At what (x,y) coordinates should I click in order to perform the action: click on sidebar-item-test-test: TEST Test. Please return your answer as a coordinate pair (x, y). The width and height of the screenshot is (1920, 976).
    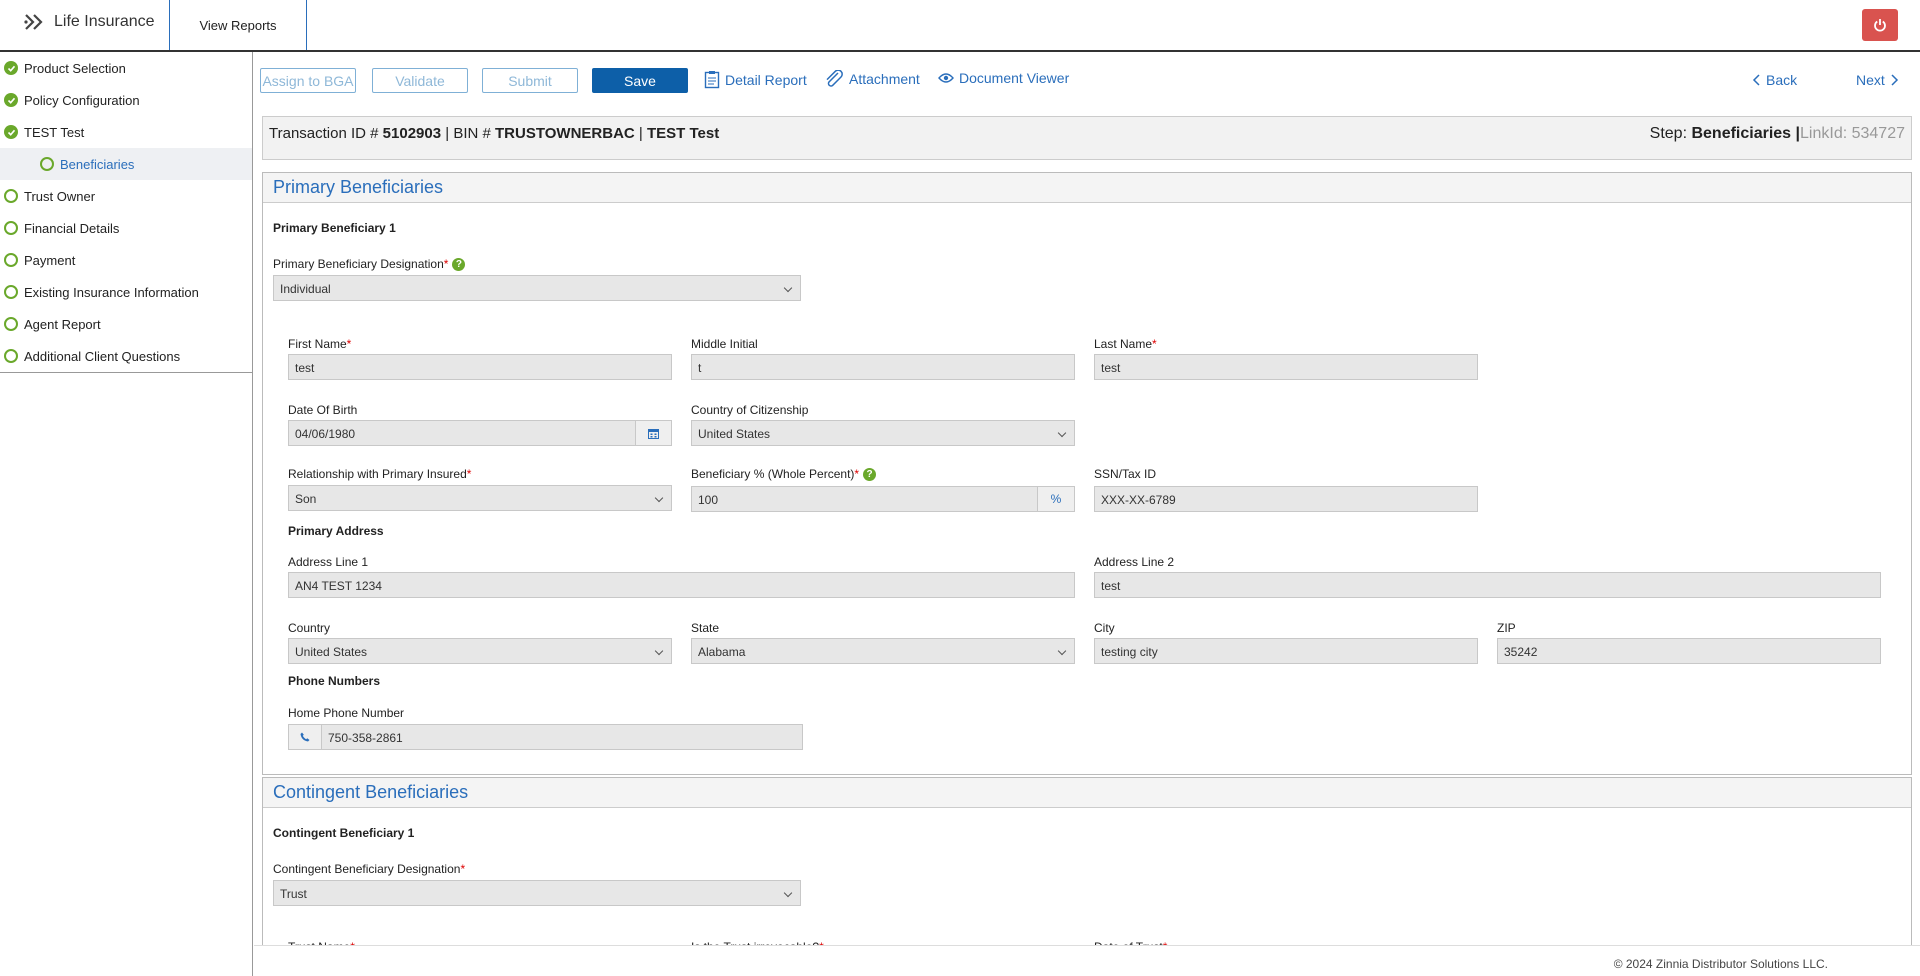
    Looking at the image, I should click on (126, 132).